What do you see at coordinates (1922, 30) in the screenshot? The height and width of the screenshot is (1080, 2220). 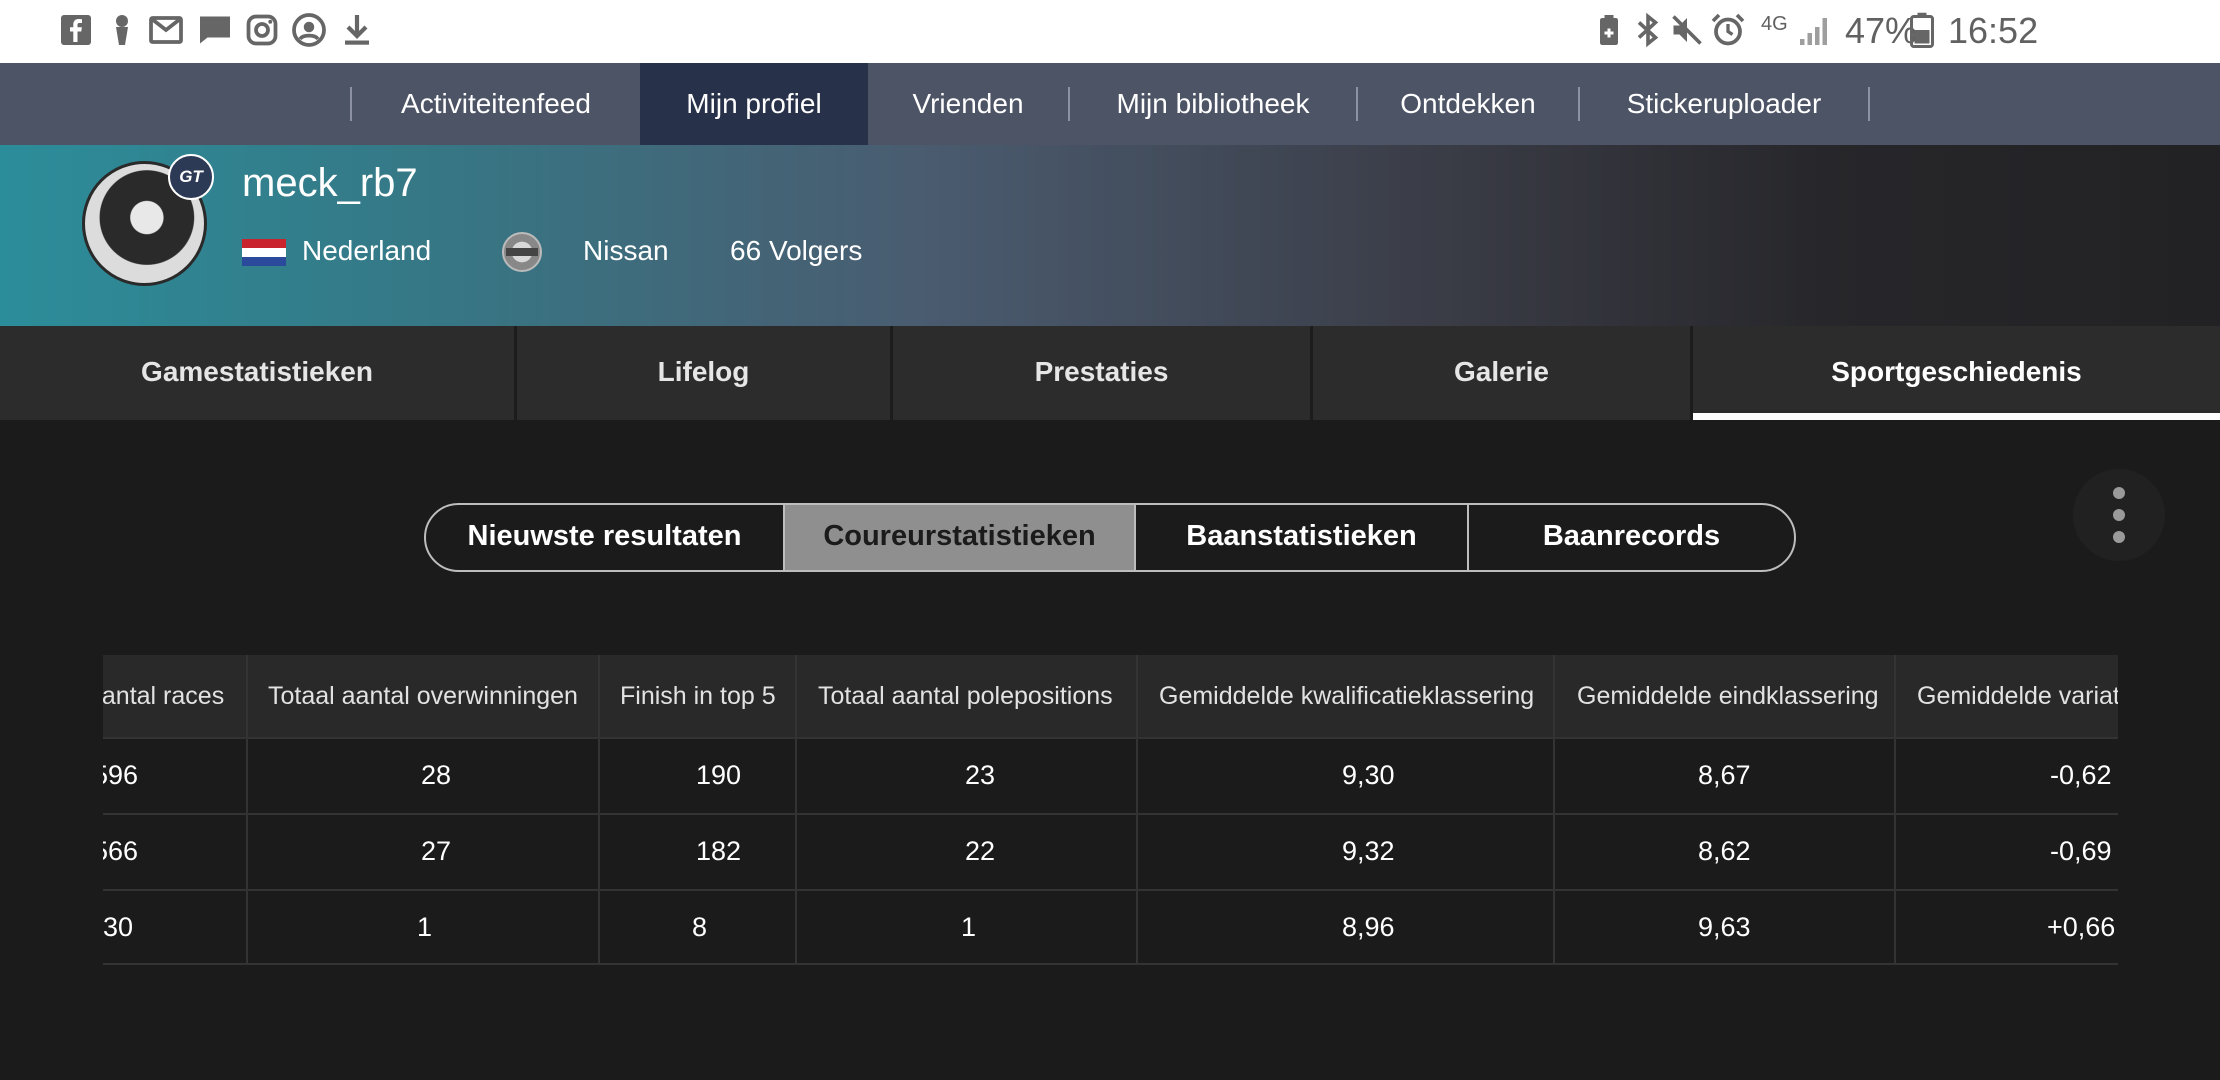 I see `battery-icon` at bounding box center [1922, 30].